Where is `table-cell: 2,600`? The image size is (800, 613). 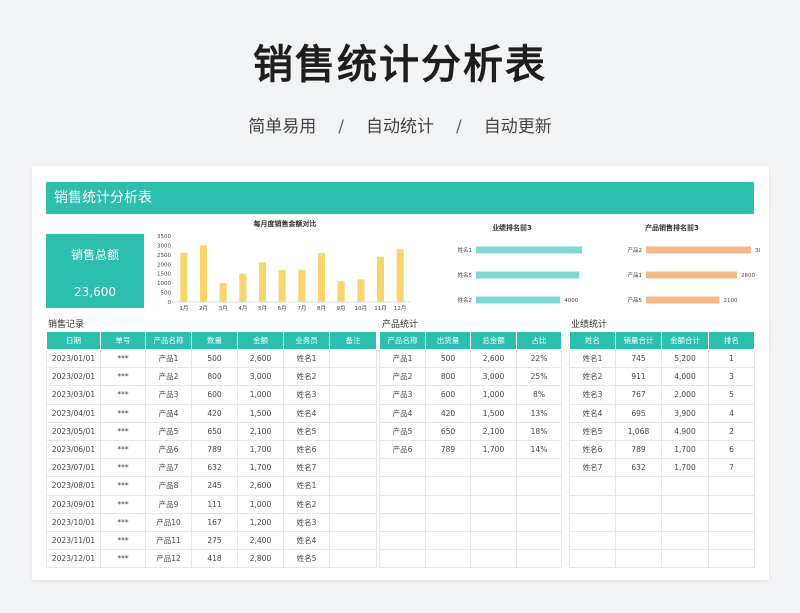 table-cell: 2,600 is located at coordinates (260, 486).